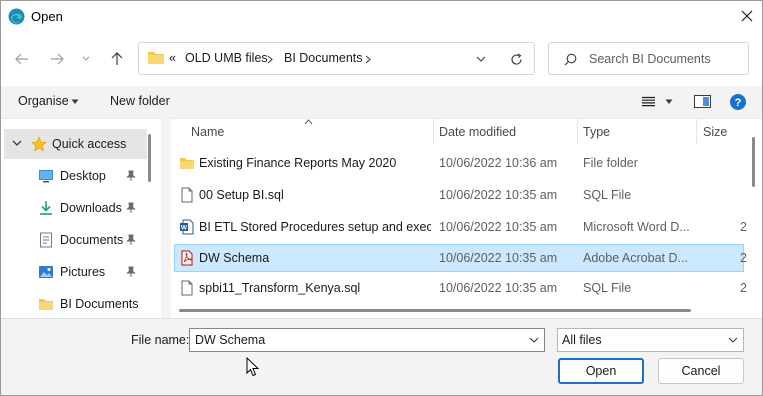 This screenshot has height=396, width=763. Describe the element at coordinates (702, 101) in the screenshot. I see `preview-pane-icon` at that location.